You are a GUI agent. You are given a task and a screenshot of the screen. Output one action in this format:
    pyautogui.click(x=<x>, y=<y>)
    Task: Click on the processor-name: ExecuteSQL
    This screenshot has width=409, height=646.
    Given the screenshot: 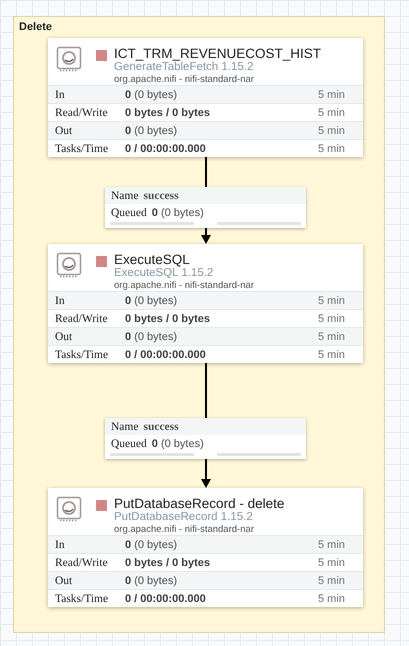 What is the action you would take?
    pyautogui.click(x=152, y=259)
    